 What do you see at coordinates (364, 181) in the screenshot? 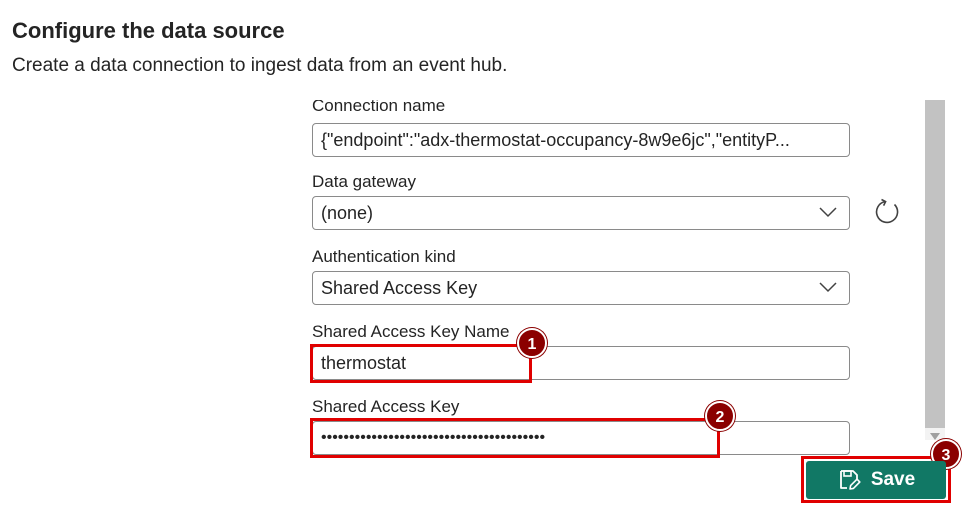
I see `data-gateway-label: Data gateway` at bounding box center [364, 181].